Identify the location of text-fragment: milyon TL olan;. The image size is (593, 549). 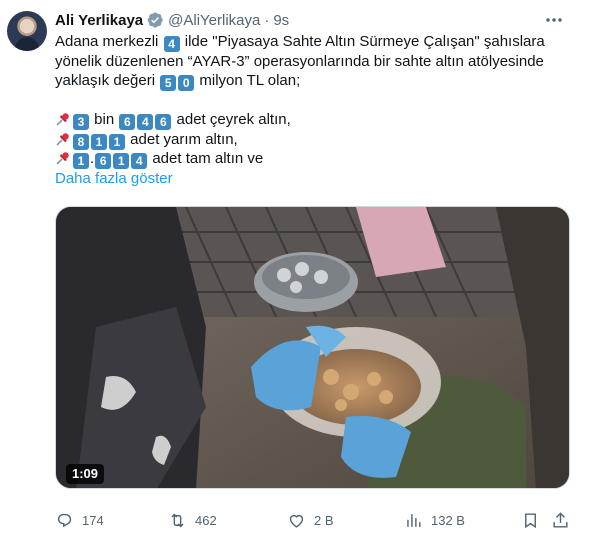
(248, 80).